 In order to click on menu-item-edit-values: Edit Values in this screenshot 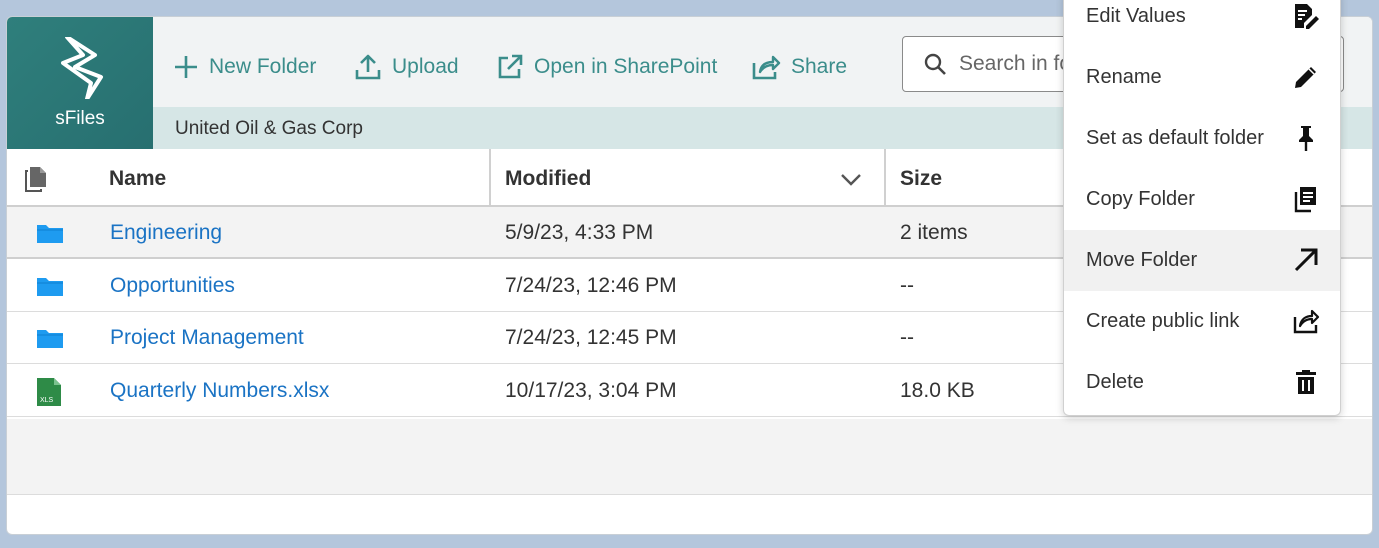, I will do `click(1202, 23)`.